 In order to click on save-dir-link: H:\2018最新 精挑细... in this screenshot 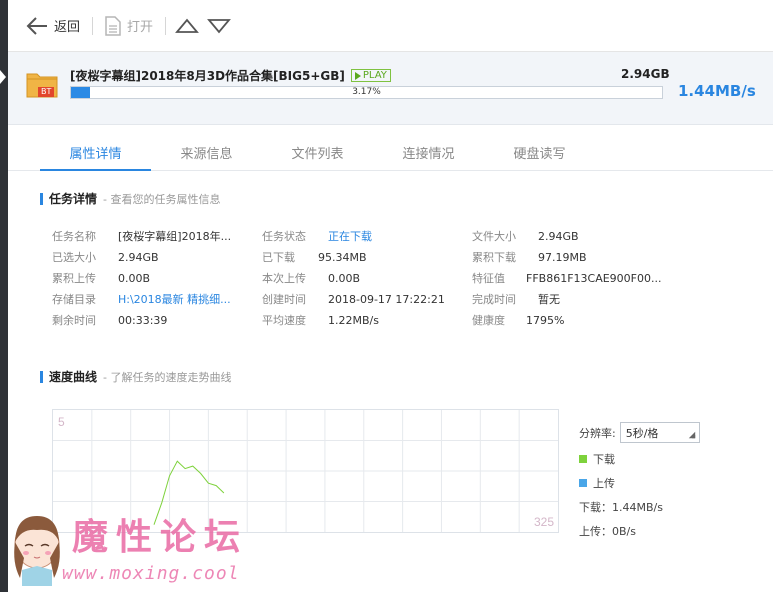, I will do `click(174, 299)`.